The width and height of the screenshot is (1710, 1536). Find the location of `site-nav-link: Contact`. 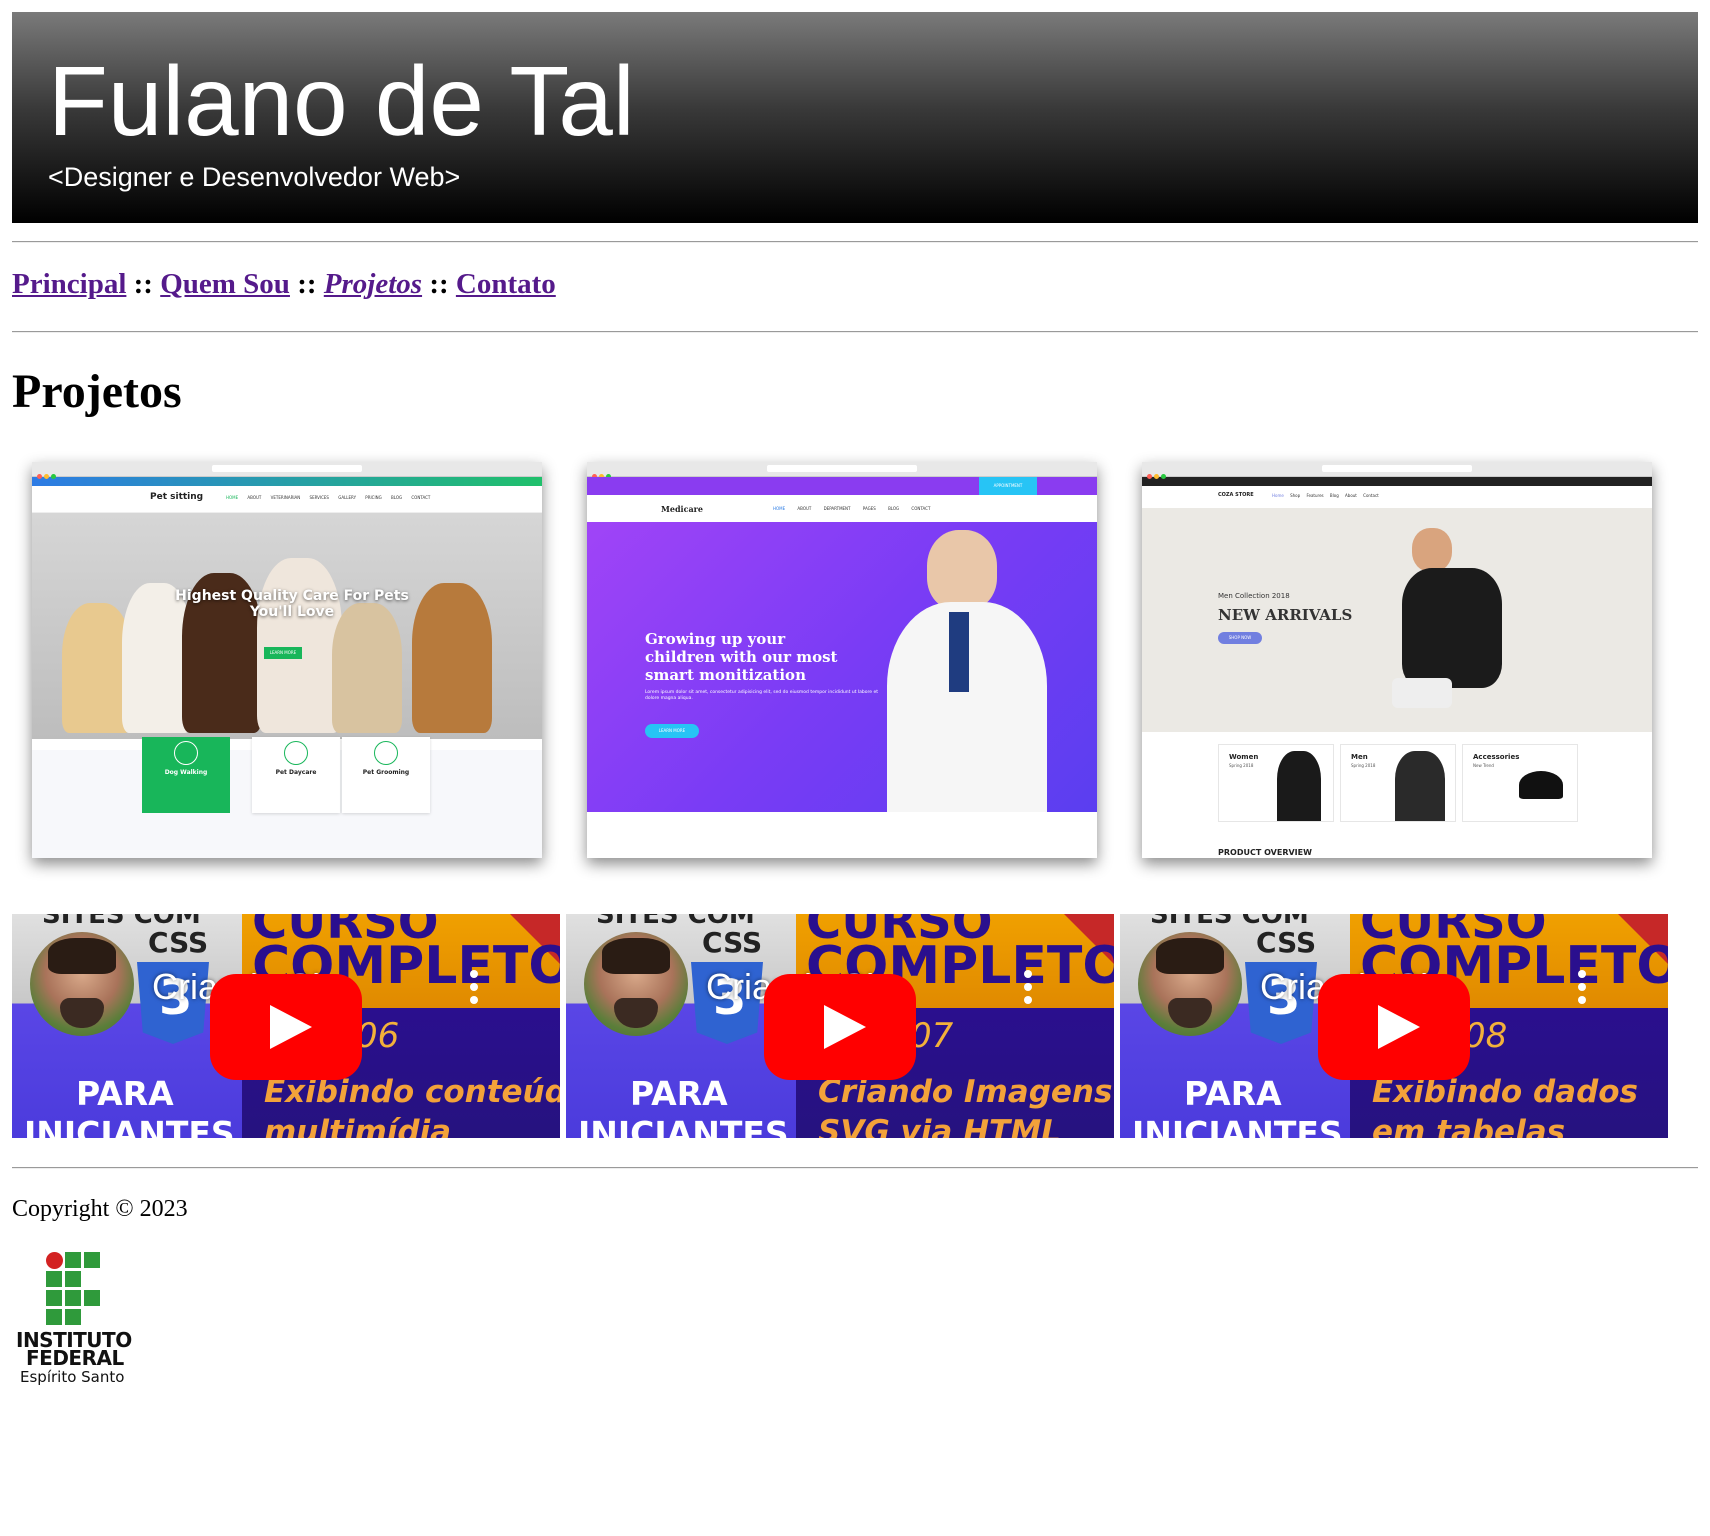

site-nav-link: Contact is located at coordinates (1371, 495).